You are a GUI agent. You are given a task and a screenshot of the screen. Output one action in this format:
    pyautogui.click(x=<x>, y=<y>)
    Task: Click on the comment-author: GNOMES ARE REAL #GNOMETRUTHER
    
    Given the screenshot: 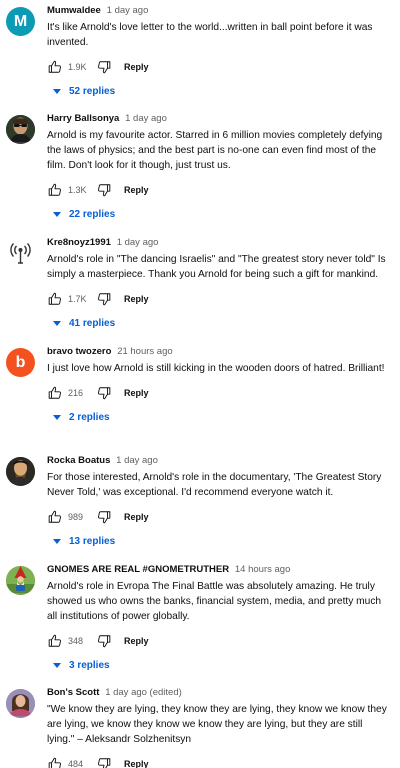 What is the action you would take?
    pyautogui.click(x=138, y=569)
    